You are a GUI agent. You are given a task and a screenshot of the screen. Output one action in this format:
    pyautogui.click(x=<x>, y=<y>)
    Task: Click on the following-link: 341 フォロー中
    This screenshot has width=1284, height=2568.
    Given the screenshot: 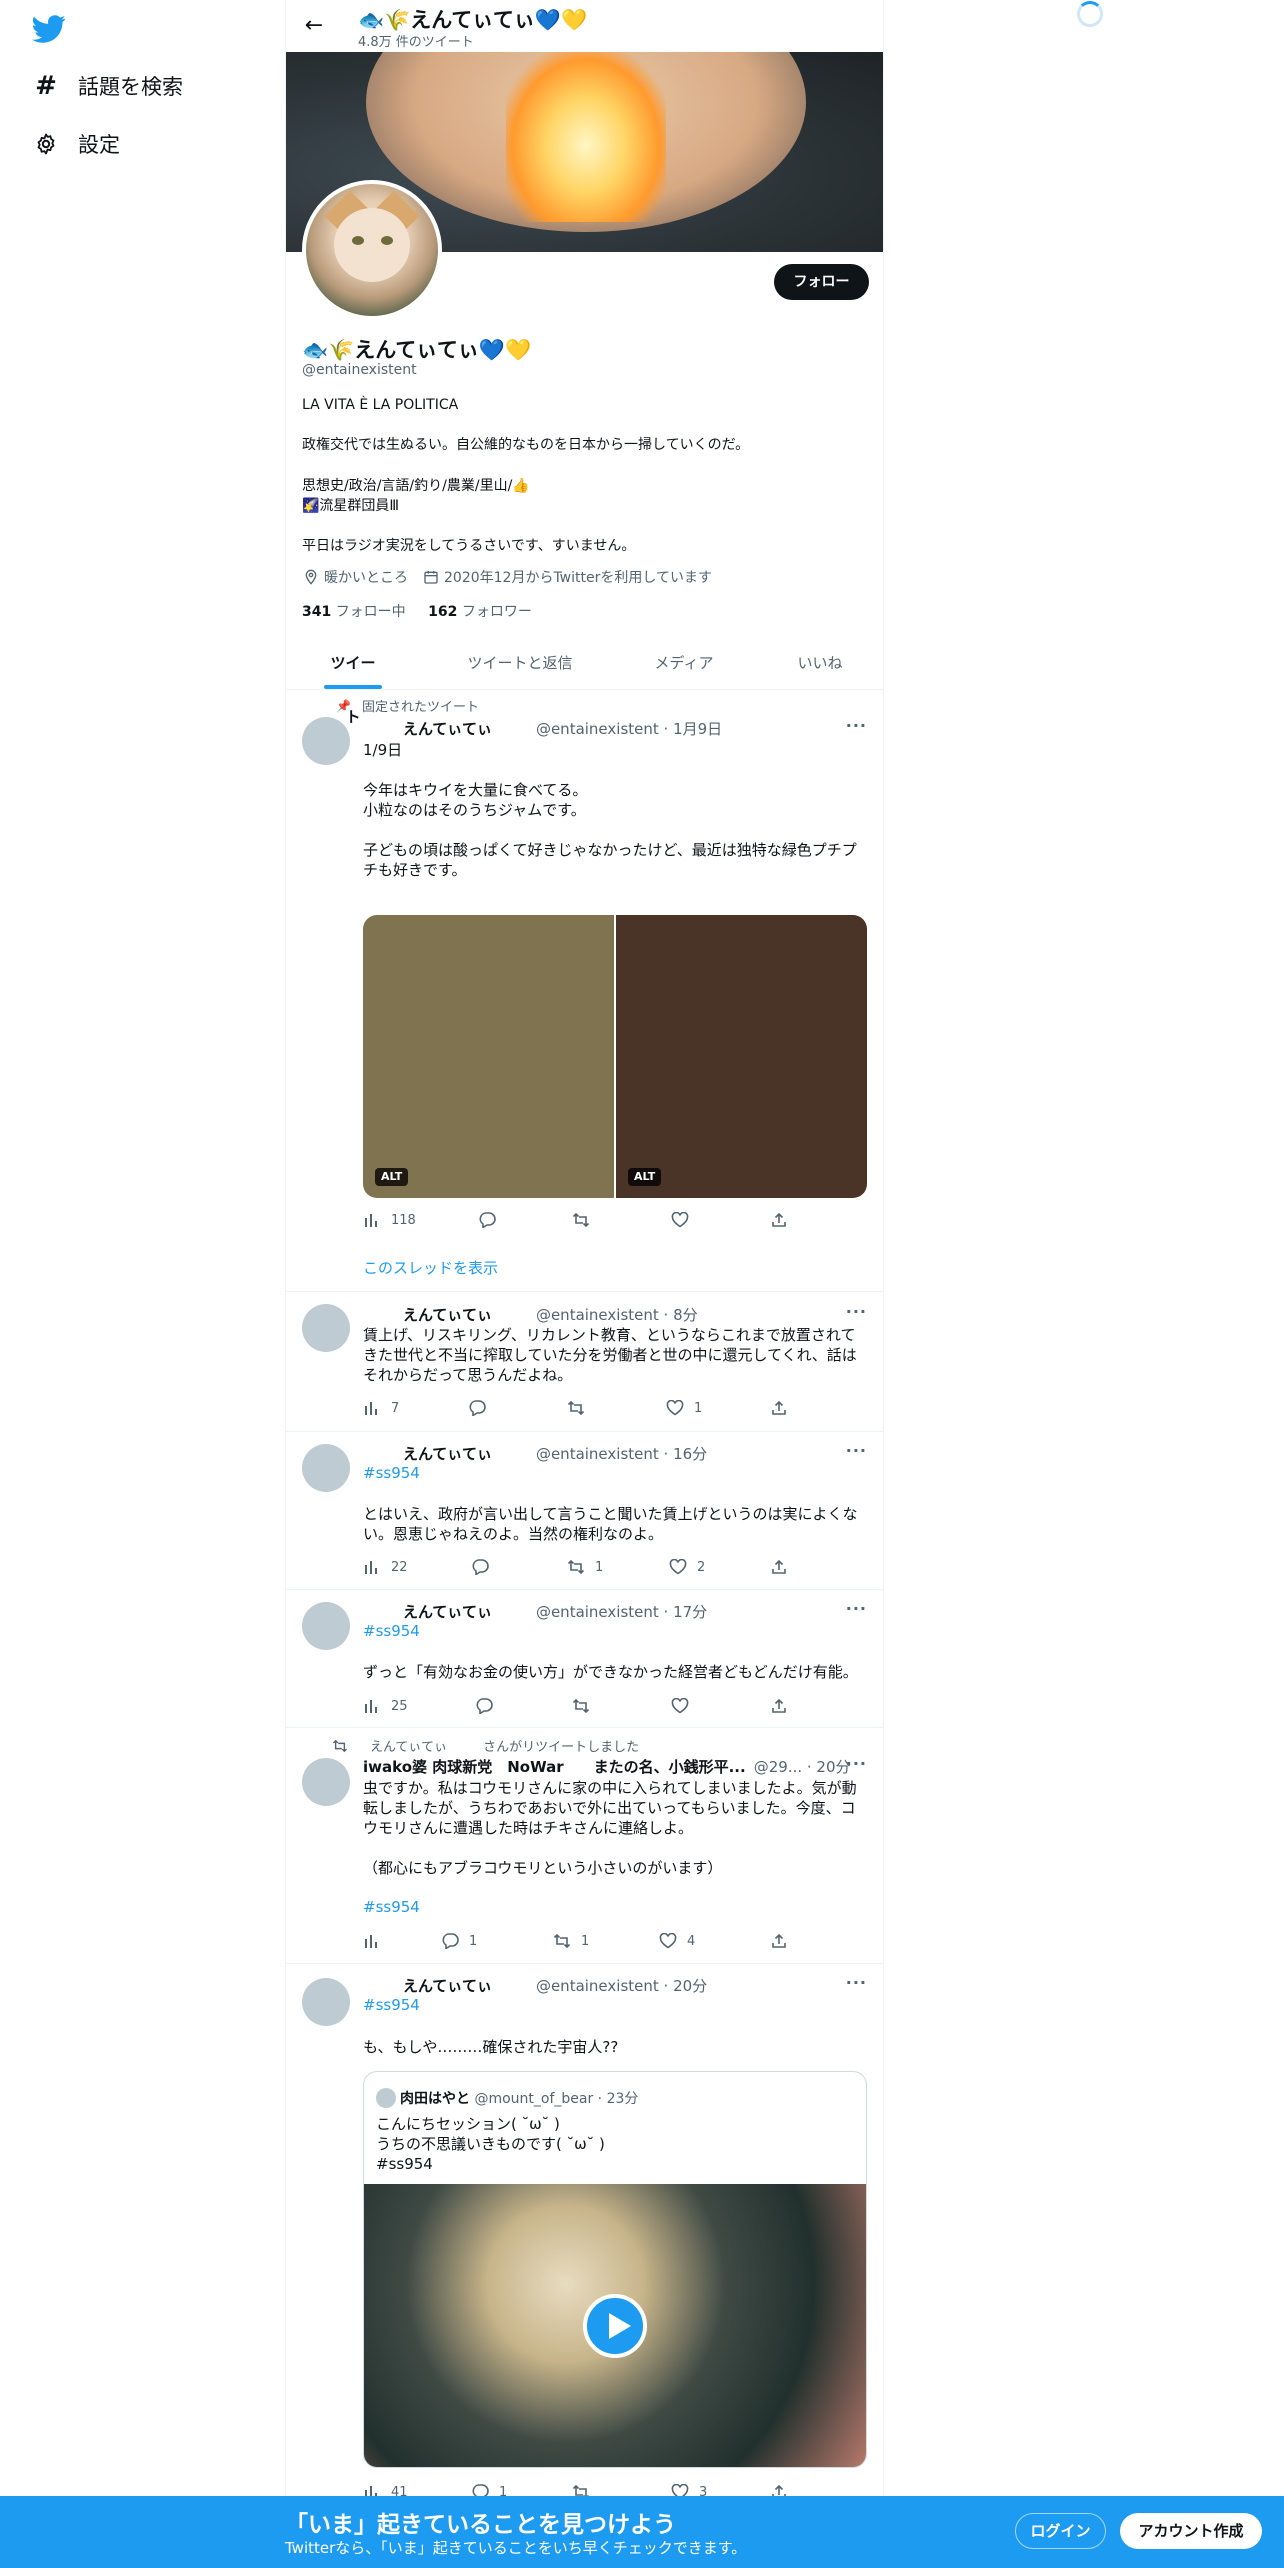 What is the action you would take?
    pyautogui.click(x=354, y=612)
    